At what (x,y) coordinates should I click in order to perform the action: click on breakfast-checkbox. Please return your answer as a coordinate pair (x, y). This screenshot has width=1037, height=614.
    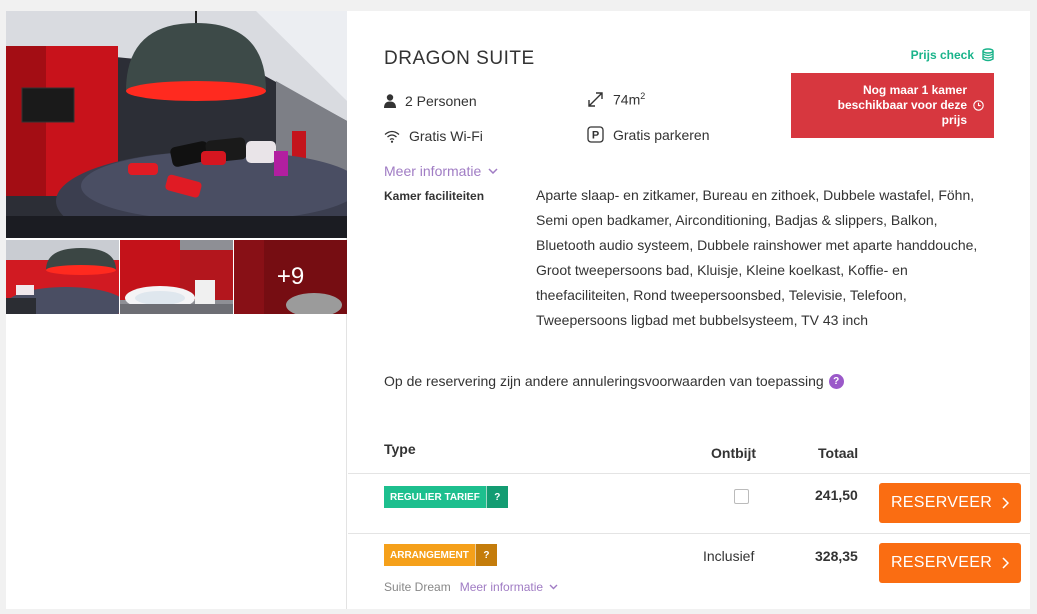
    Looking at the image, I should click on (741, 496).